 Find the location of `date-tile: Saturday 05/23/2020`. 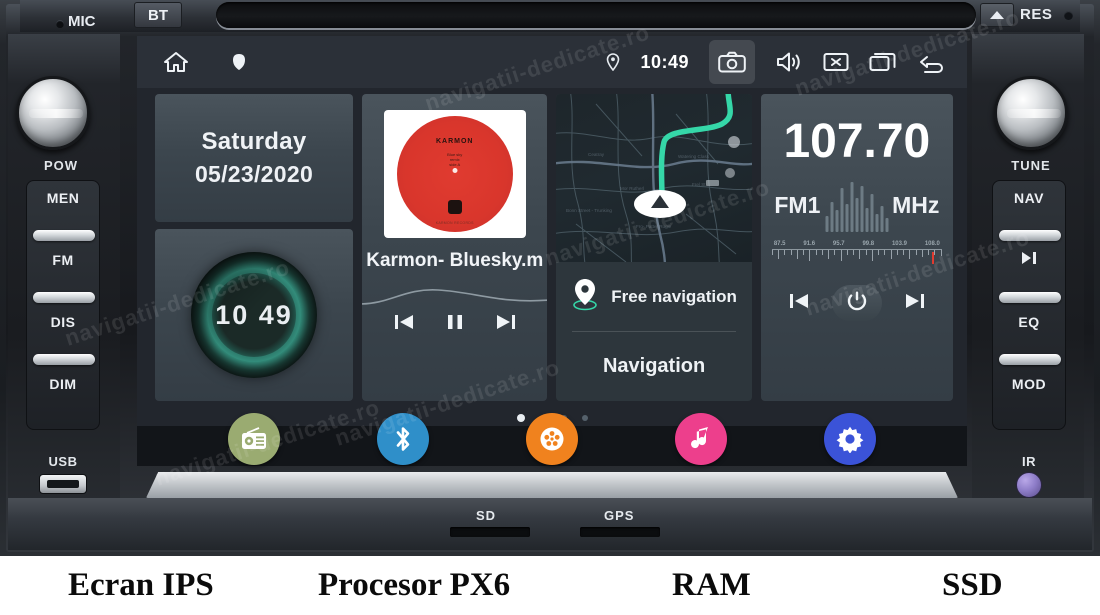

date-tile: Saturday 05/23/2020 is located at coordinates (254, 158).